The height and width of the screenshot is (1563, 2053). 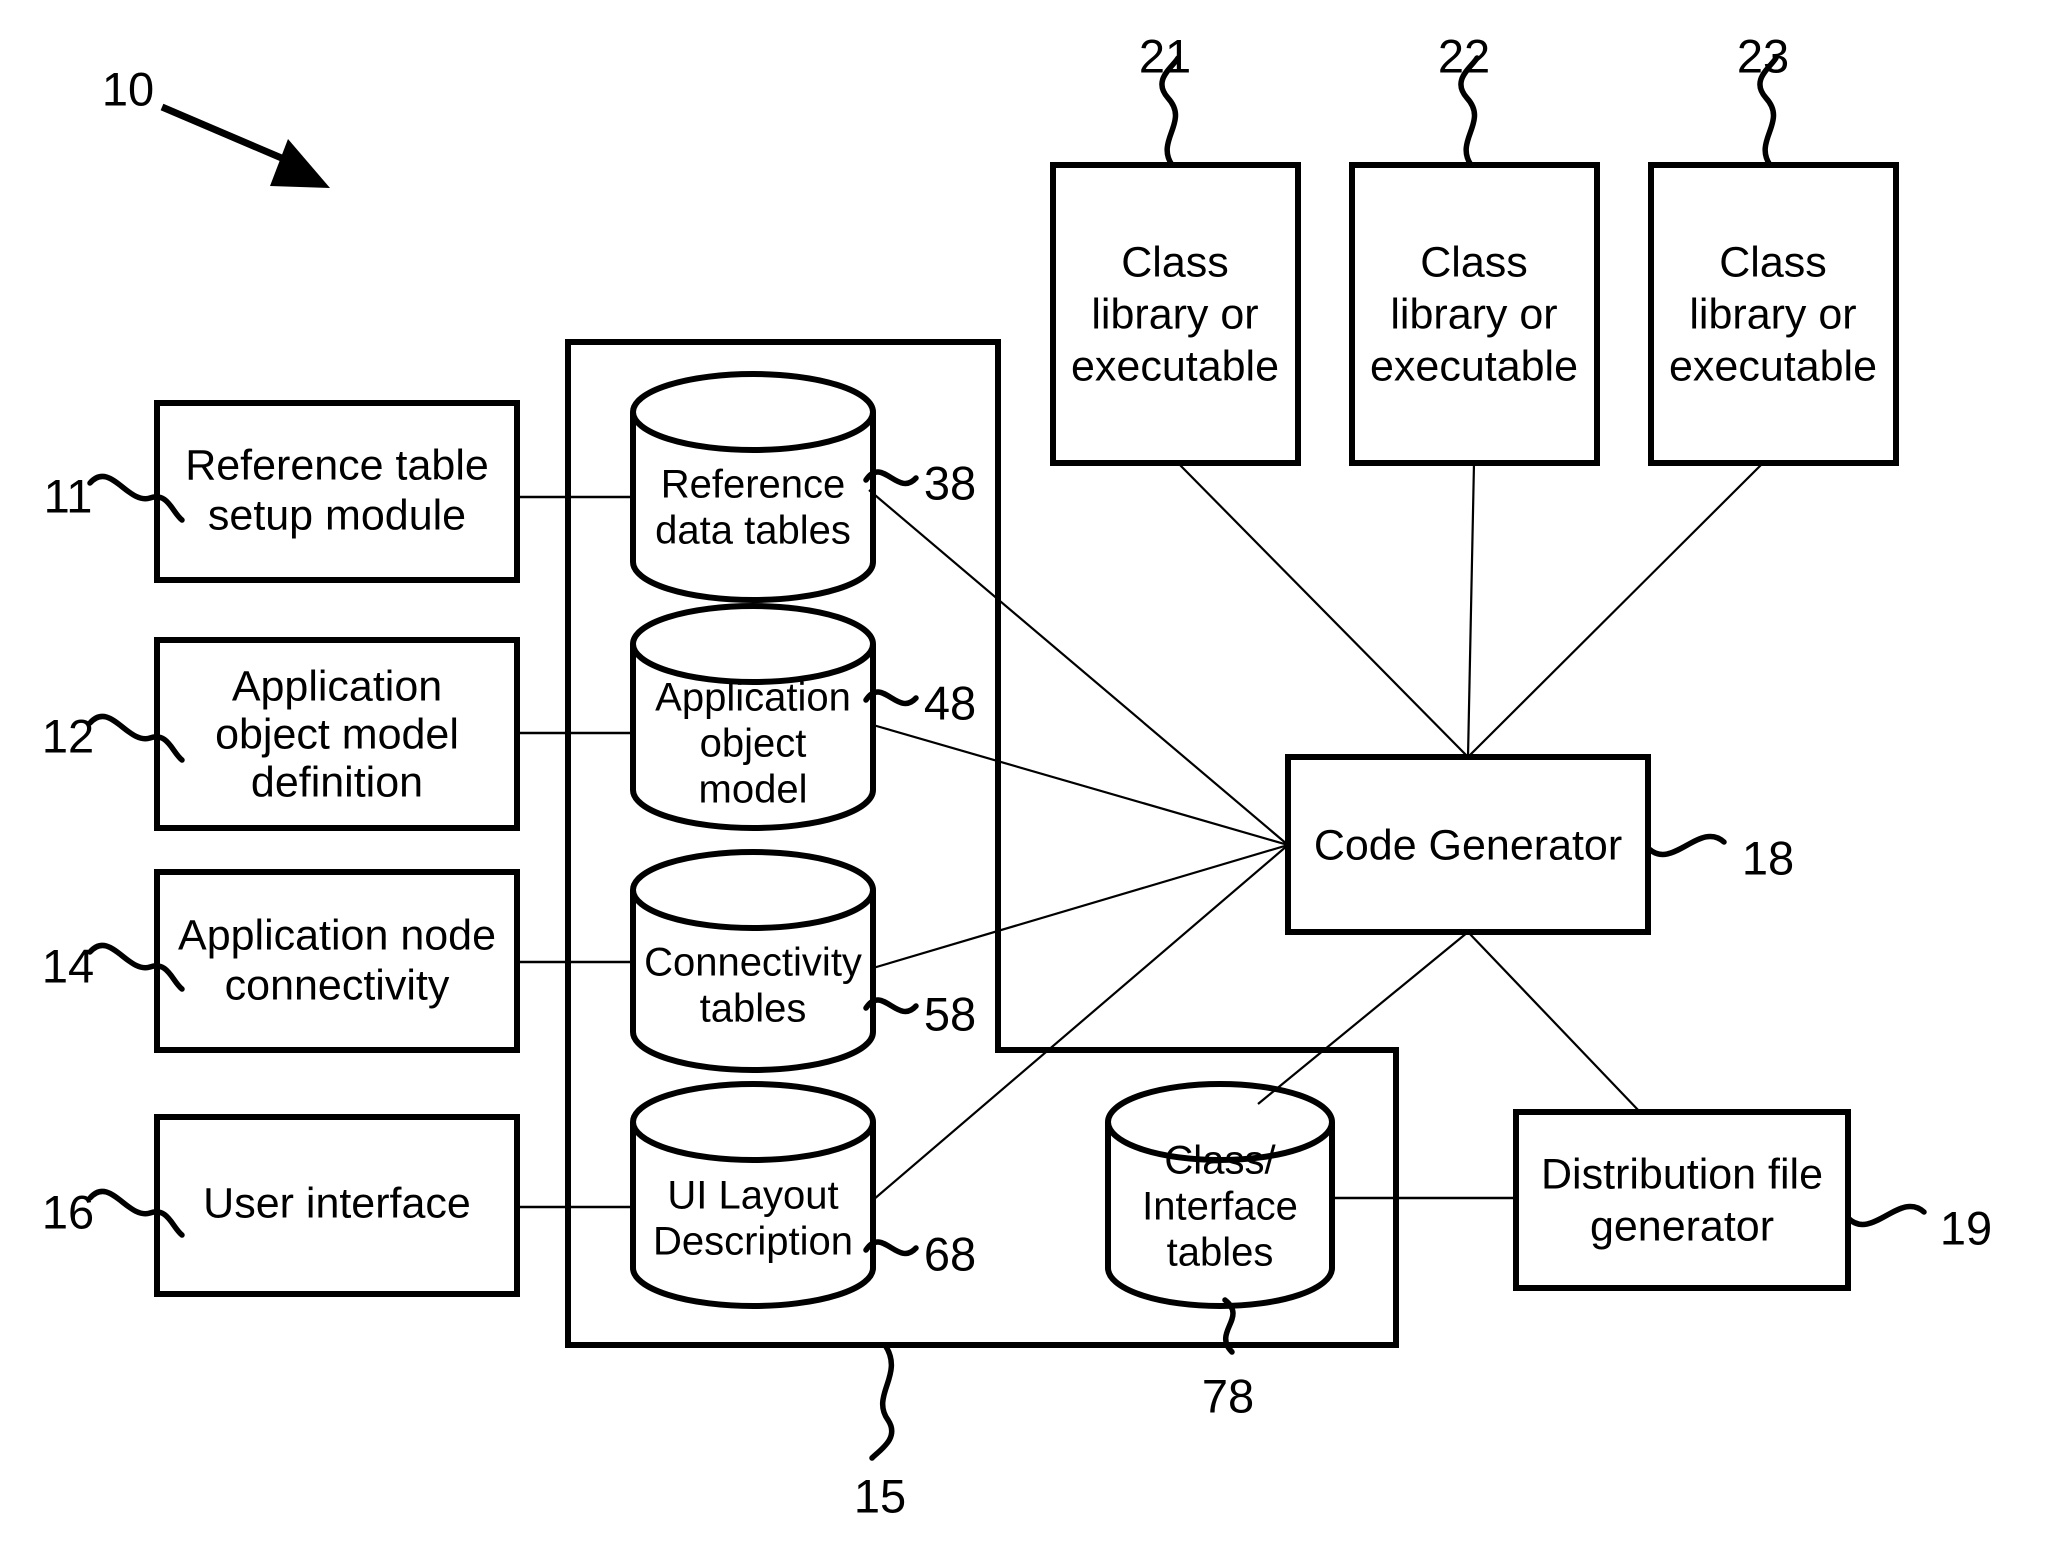 I want to click on input-module-11-ref-label: 11, so click(x=68, y=495).